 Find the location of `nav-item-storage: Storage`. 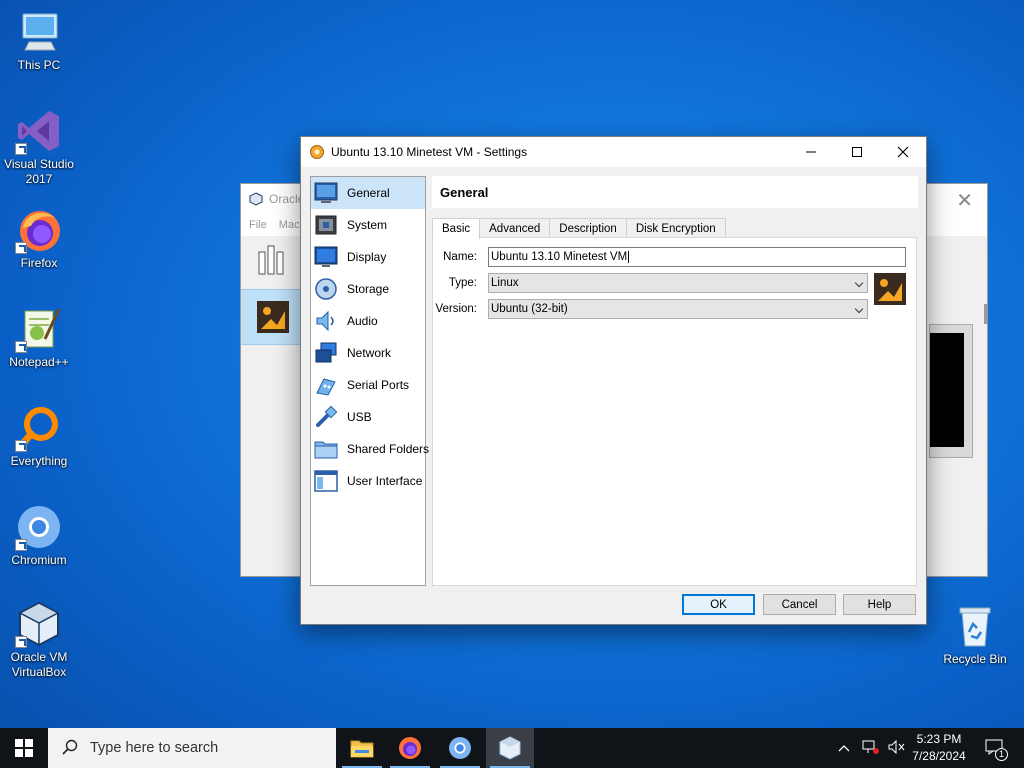

nav-item-storage: Storage is located at coordinates (368, 289).